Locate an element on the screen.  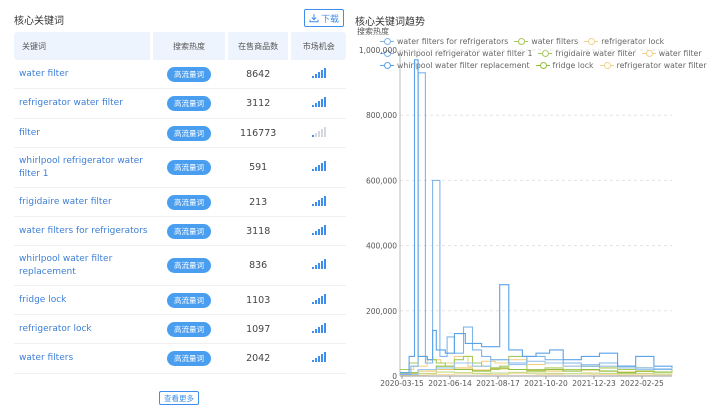
table-row: water filters for refrigerators 高流量词 3118 is located at coordinates (180, 231).